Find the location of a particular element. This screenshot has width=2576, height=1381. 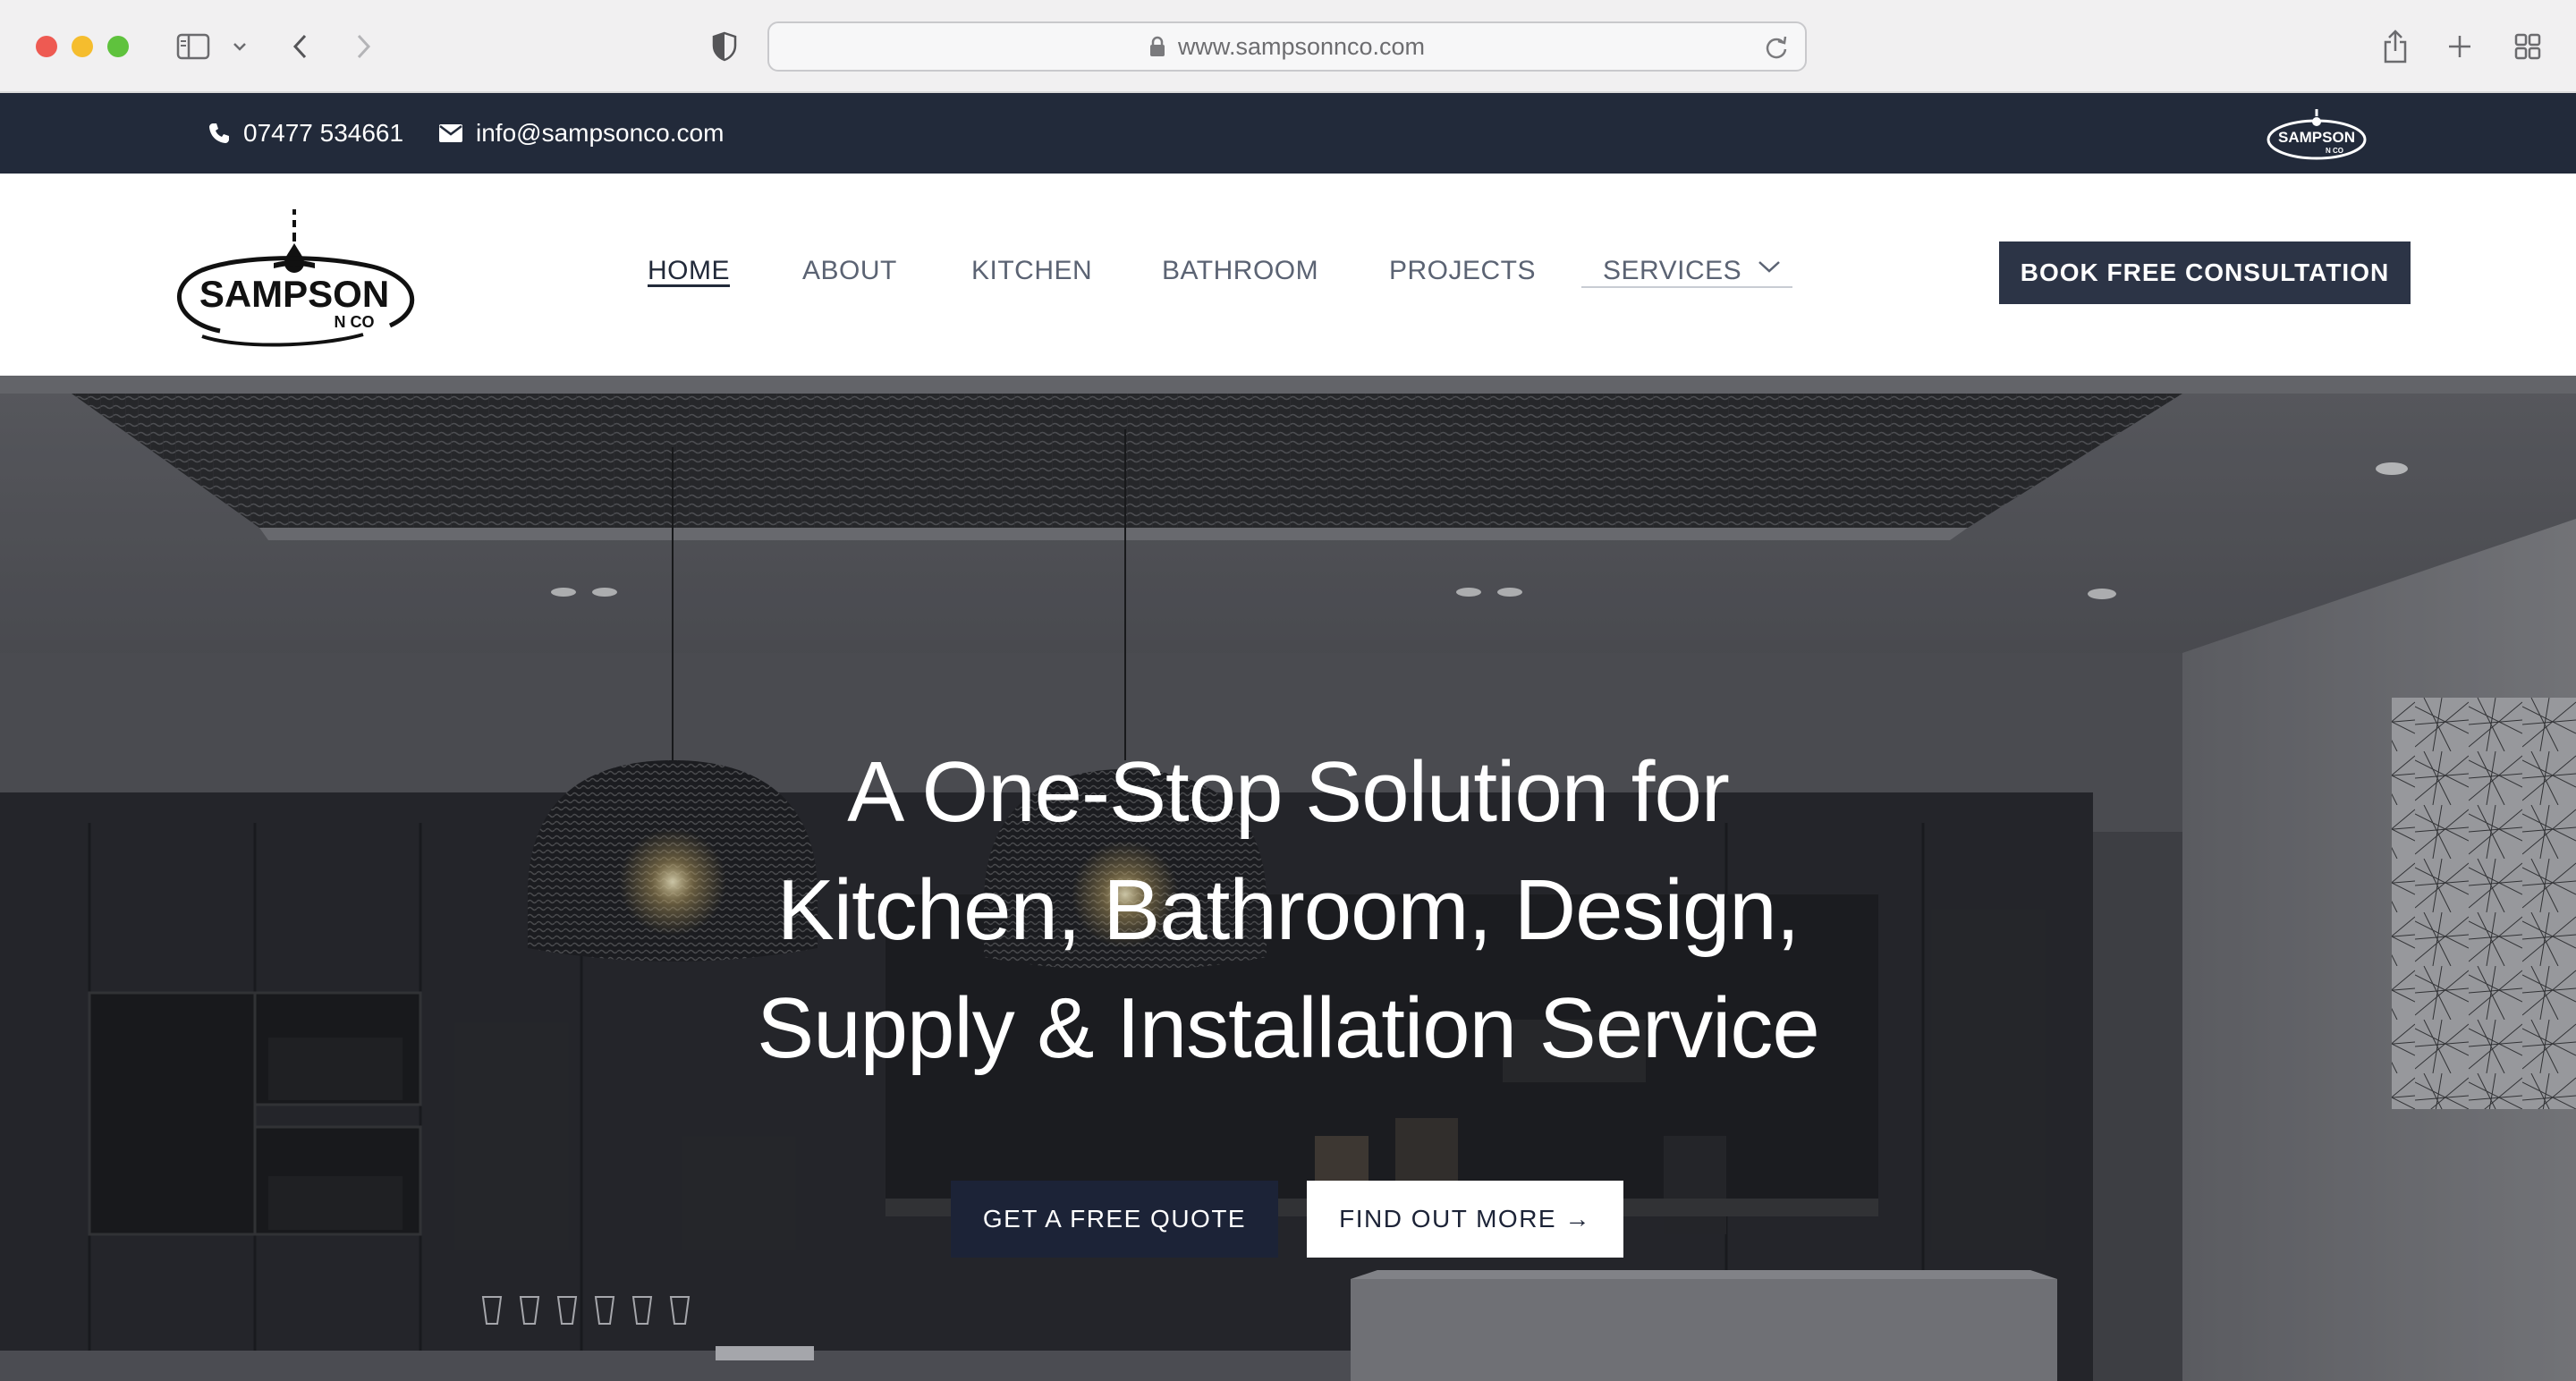

nav-services-dropdown: SERVICES is located at coordinates (1686, 266).